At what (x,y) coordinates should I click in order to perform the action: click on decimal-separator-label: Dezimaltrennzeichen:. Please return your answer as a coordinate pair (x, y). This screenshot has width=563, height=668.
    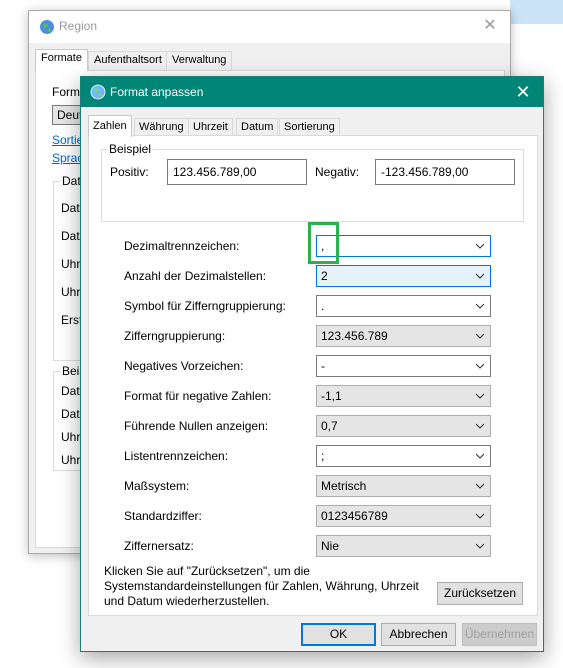
    Looking at the image, I should click on (182, 246).